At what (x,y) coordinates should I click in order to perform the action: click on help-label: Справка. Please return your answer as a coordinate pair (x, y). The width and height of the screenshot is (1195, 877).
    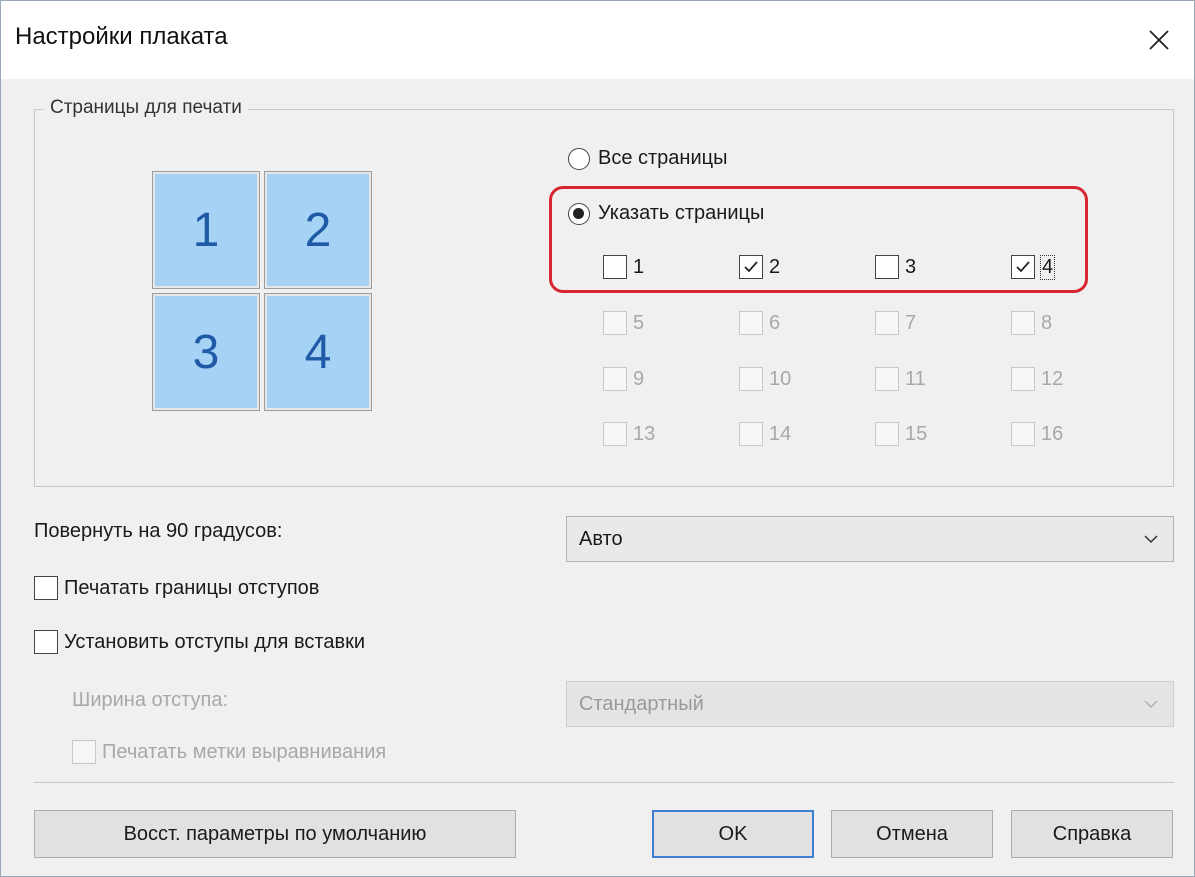
    Looking at the image, I should click on (1092, 833).